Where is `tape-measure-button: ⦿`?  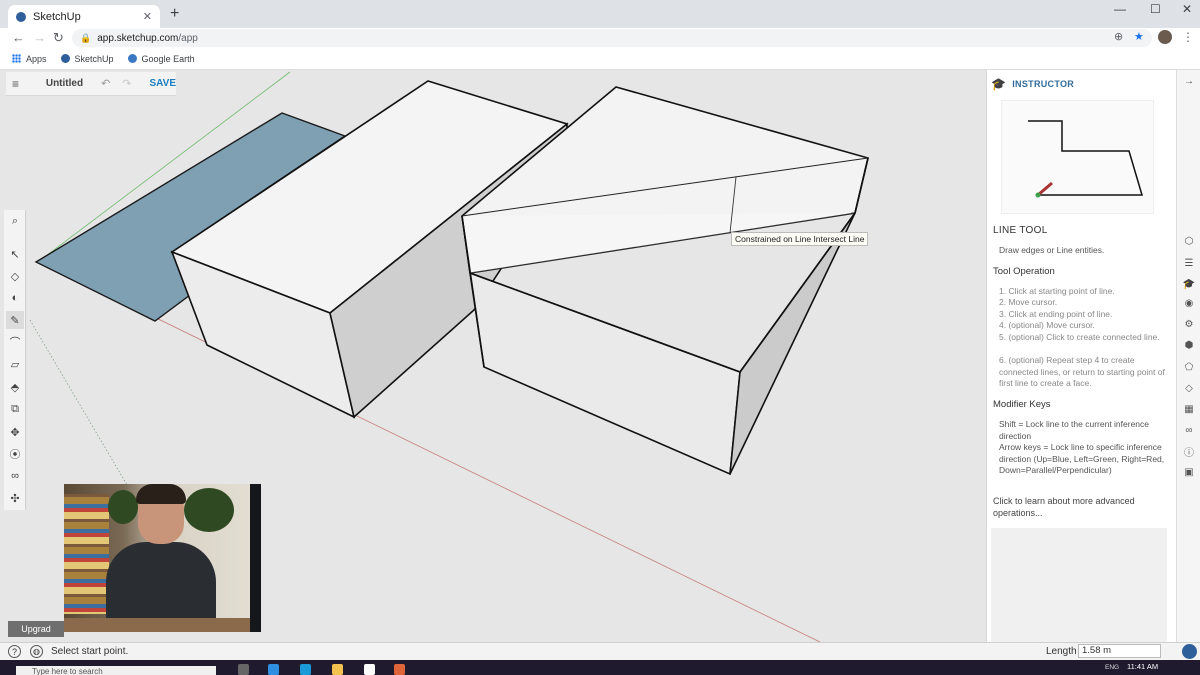 tape-measure-button: ⦿ is located at coordinates (15, 454).